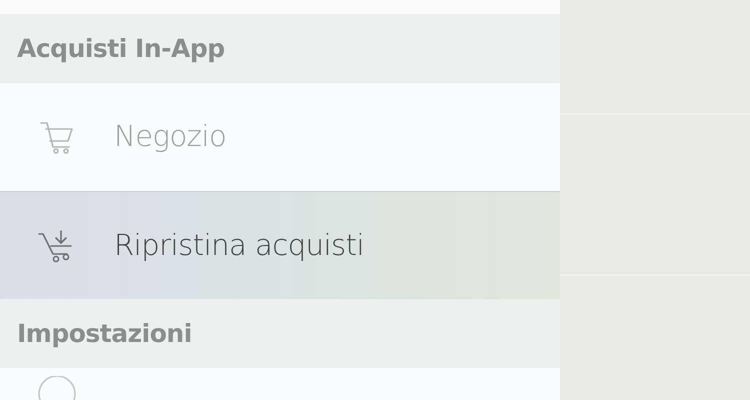 Image resolution: width=750 pixels, height=400 pixels. I want to click on section-header: Acquisti In-App, so click(121, 48).